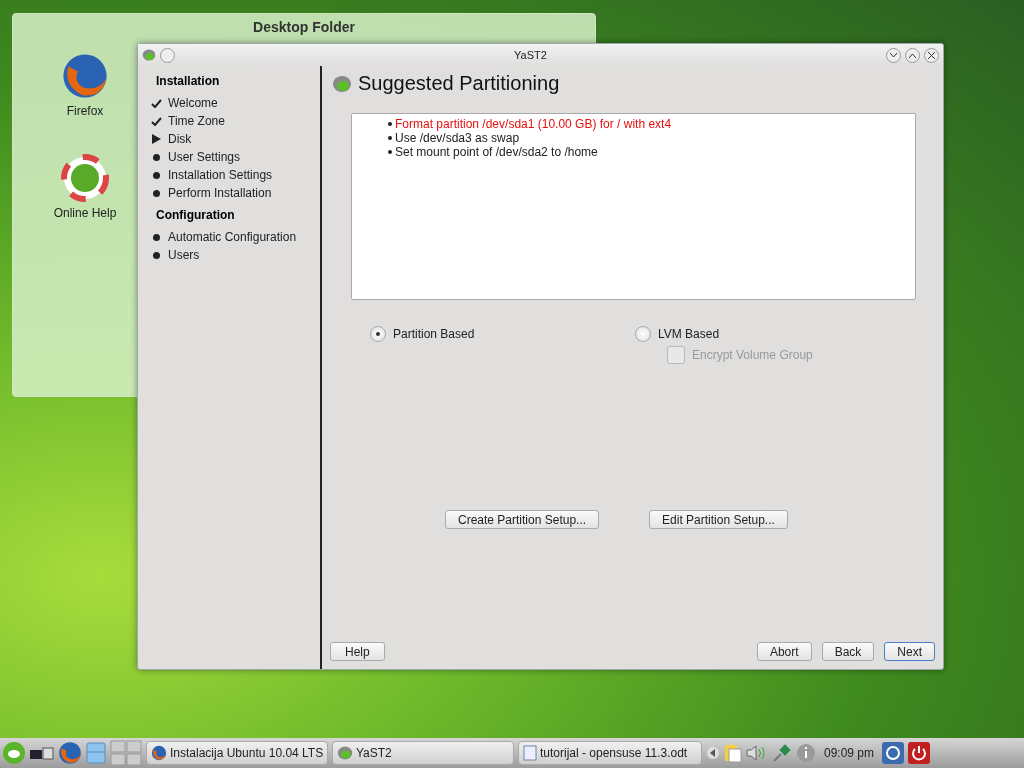 The image size is (1024, 768). What do you see at coordinates (457, 138) in the screenshot?
I see `summary-line: Use /dev/sda3 as swap` at bounding box center [457, 138].